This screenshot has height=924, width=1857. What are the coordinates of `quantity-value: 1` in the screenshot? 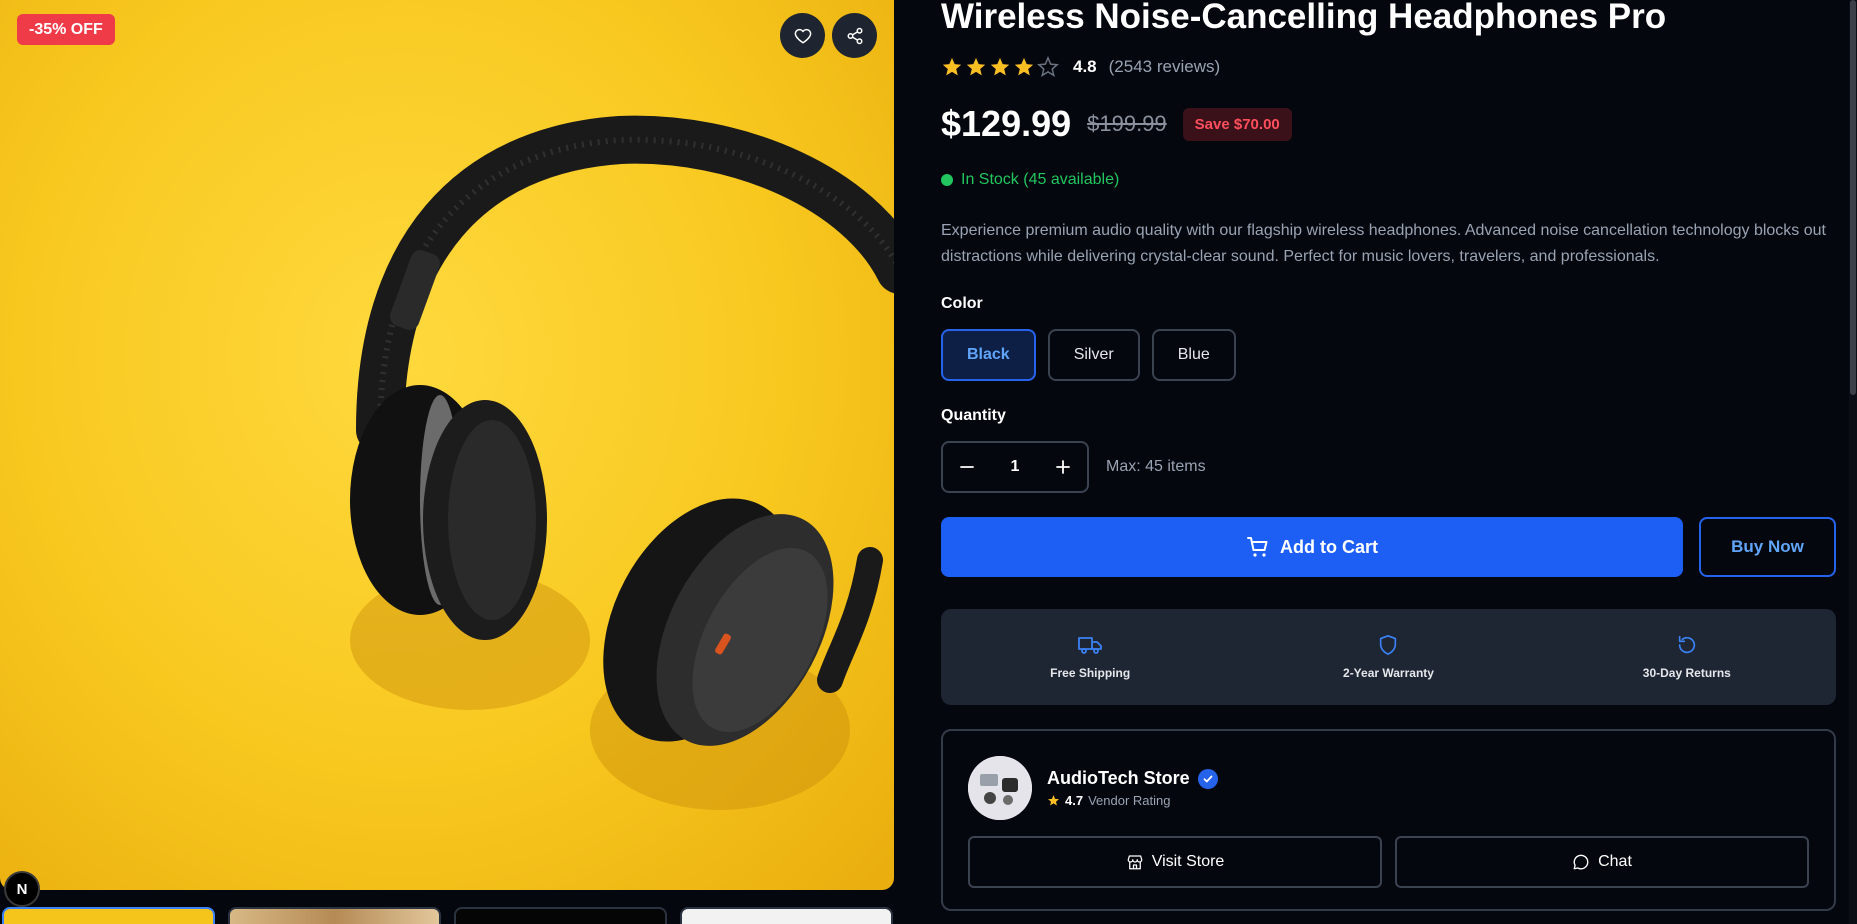 It's located at (1015, 467).